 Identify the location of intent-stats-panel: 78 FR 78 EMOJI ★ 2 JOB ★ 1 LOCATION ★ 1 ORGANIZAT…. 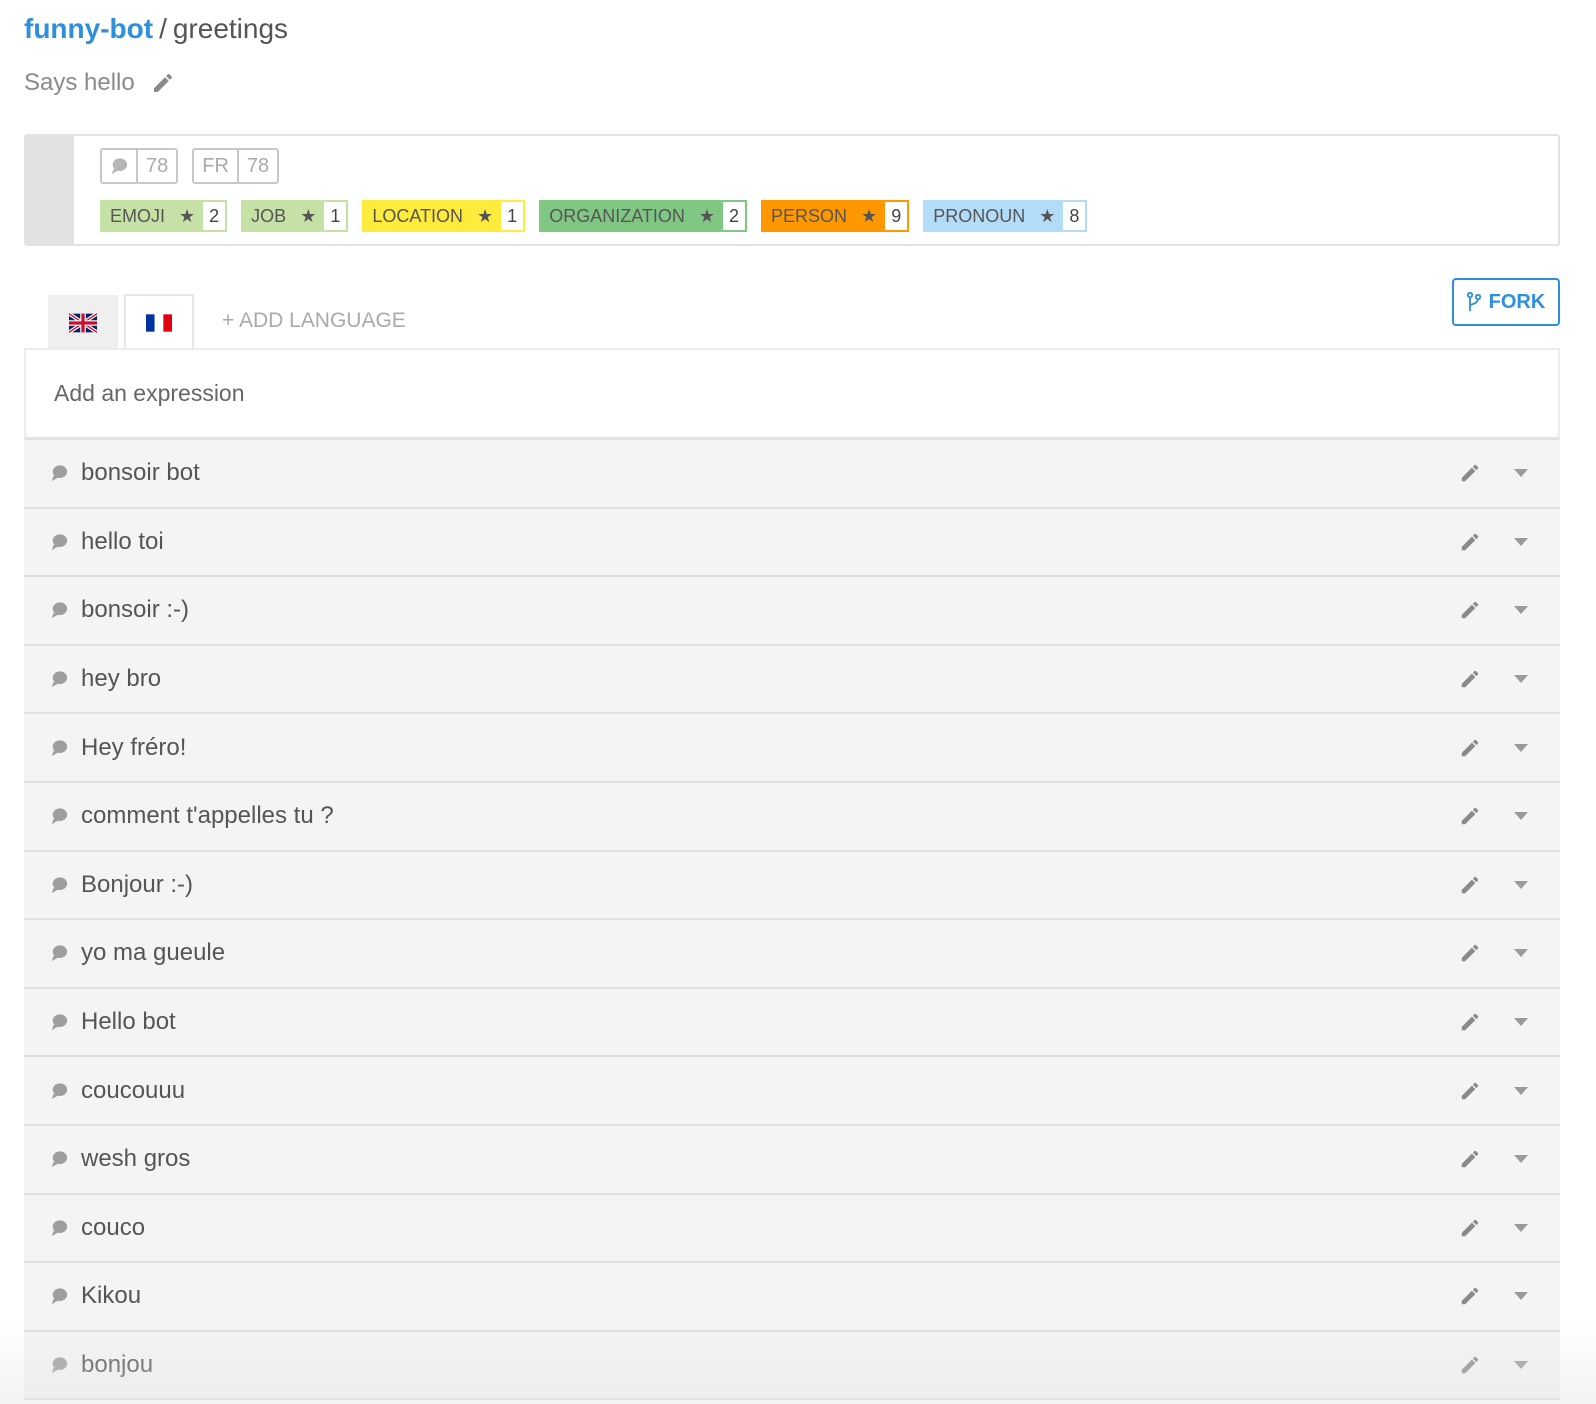
(792, 190).